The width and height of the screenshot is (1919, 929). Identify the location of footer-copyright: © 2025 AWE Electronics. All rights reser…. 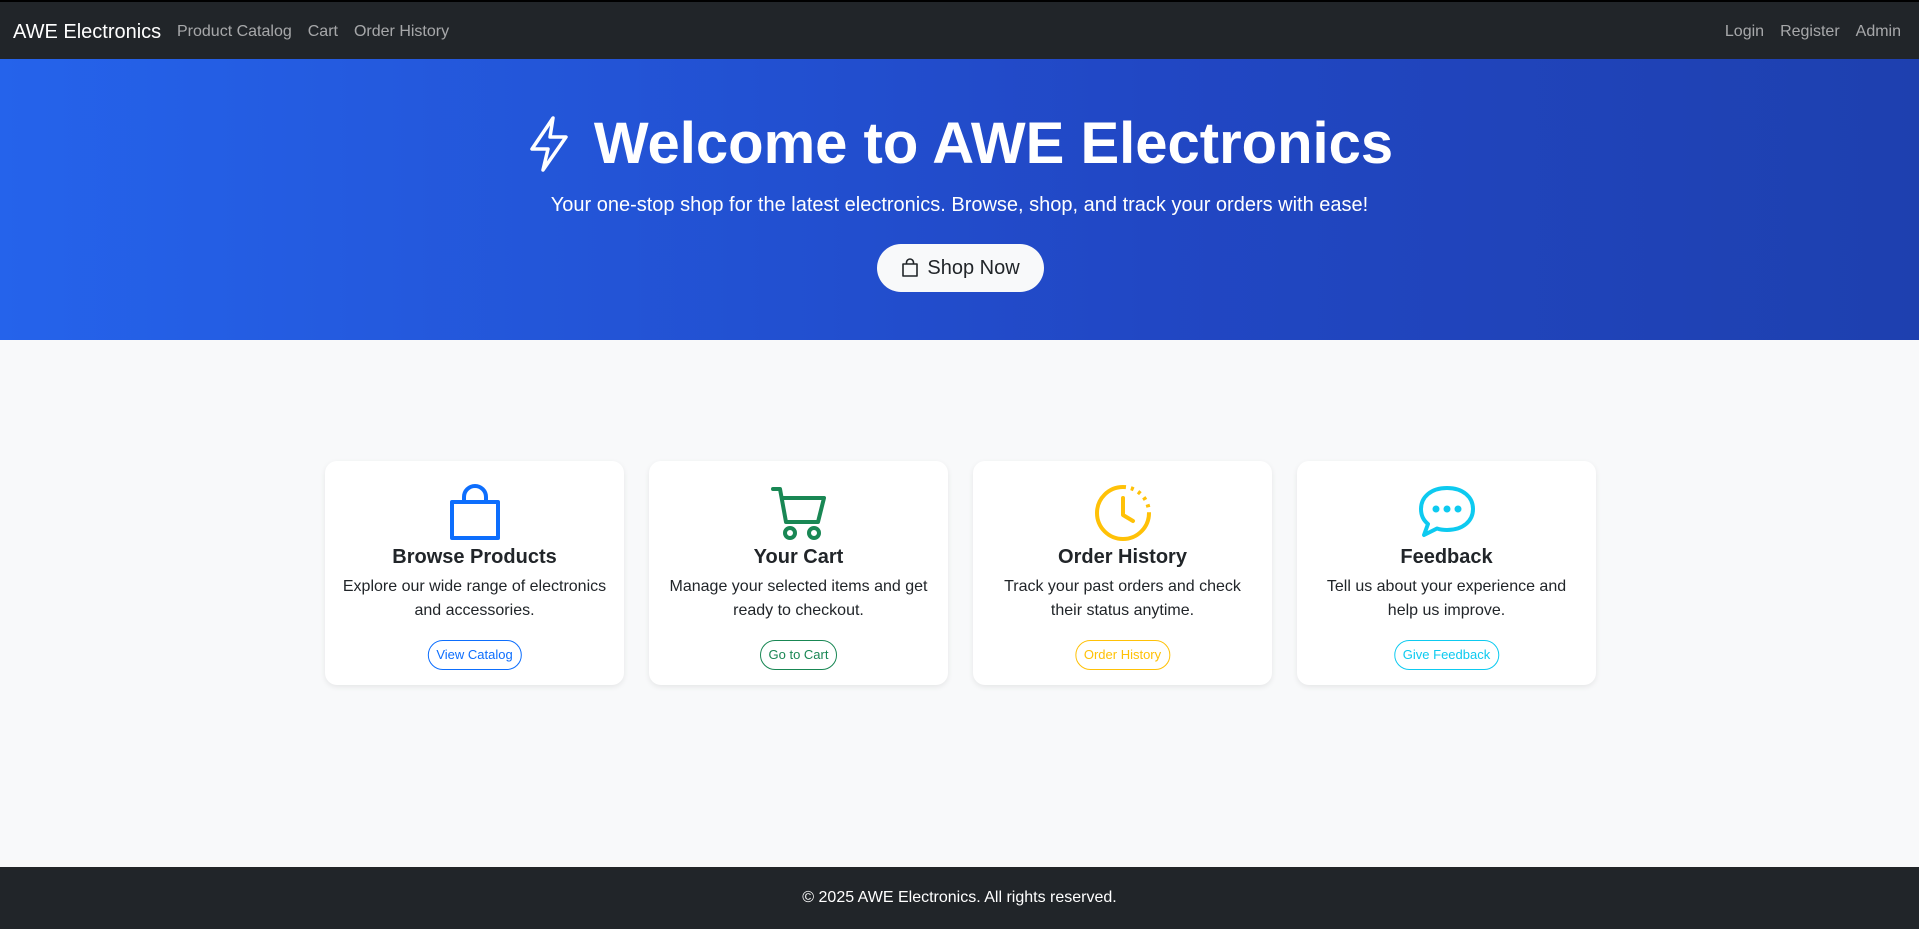
(959, 897).